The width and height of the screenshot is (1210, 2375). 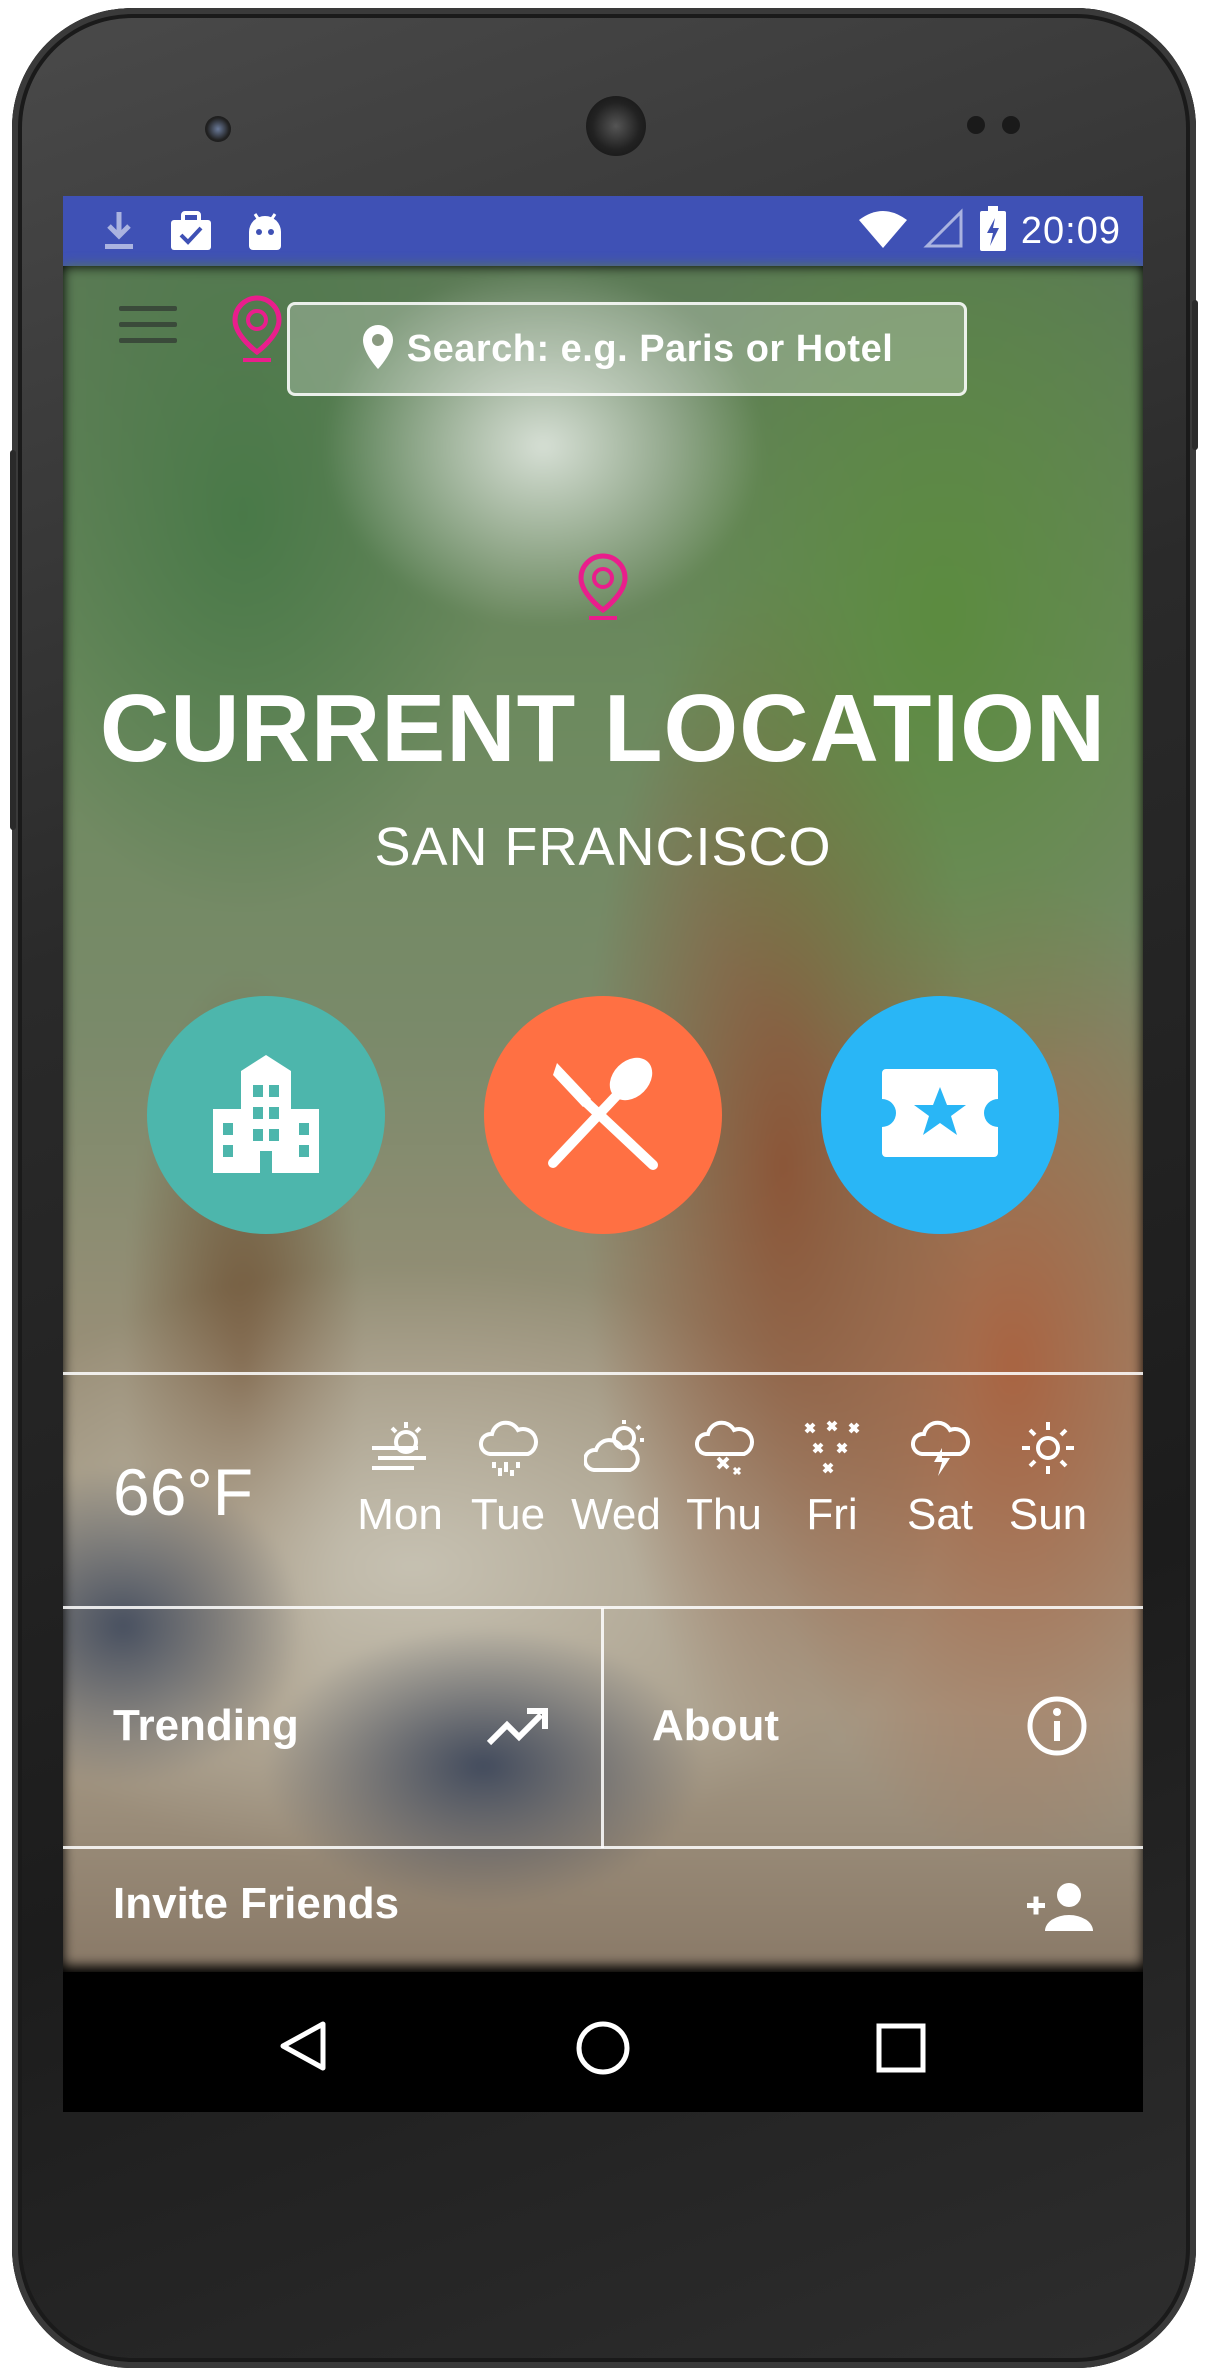 I want to click on day-label: Sun, so click(x=1048, y=1514).